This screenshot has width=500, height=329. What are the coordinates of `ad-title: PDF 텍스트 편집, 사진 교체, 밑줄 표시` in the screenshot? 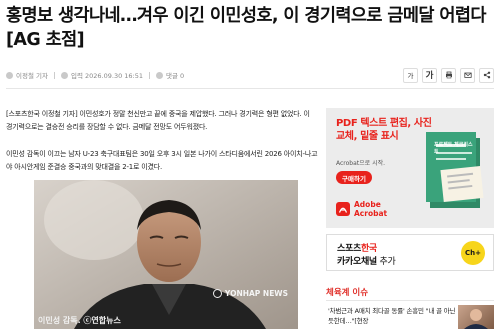 It's located at (384, 130).